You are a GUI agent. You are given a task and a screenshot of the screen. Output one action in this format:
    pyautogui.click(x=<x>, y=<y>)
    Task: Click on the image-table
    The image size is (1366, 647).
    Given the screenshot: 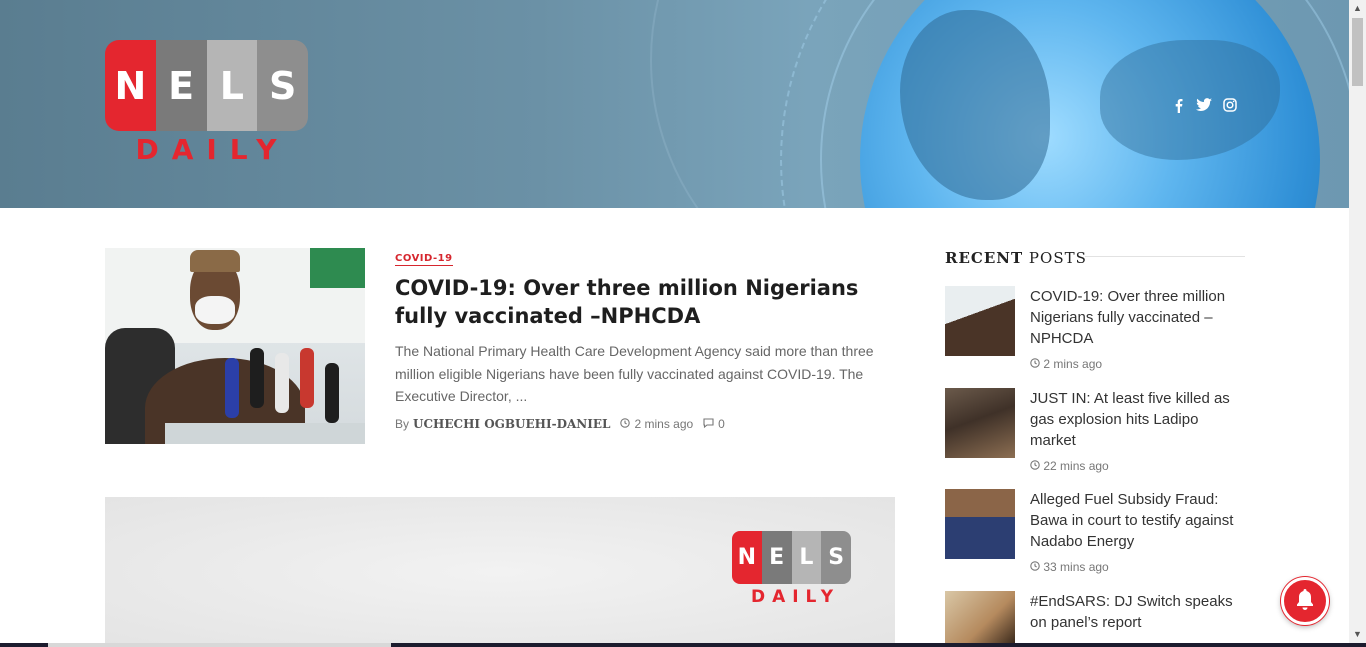 What is the action you would take?
    pyautogui.click(x=265, y=433)
    